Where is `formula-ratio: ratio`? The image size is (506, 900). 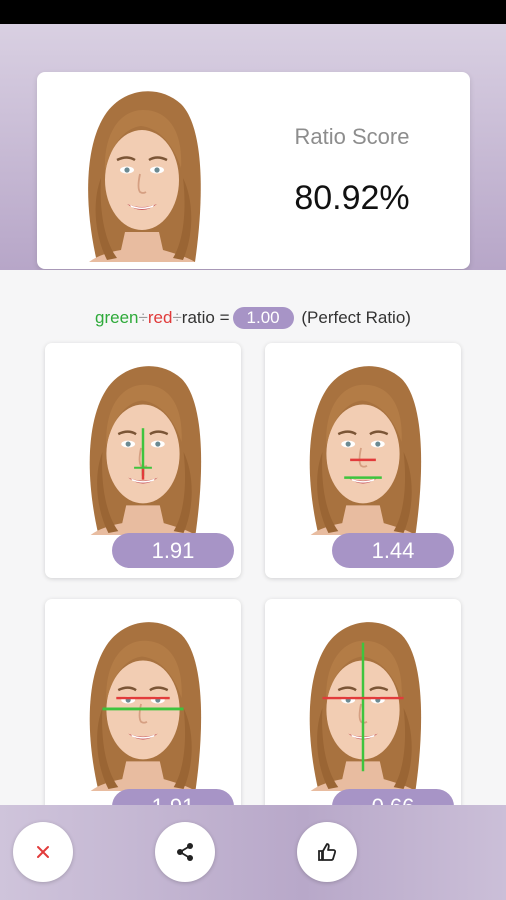 formula-ratio: ratio is located at coordinates (198, 317).